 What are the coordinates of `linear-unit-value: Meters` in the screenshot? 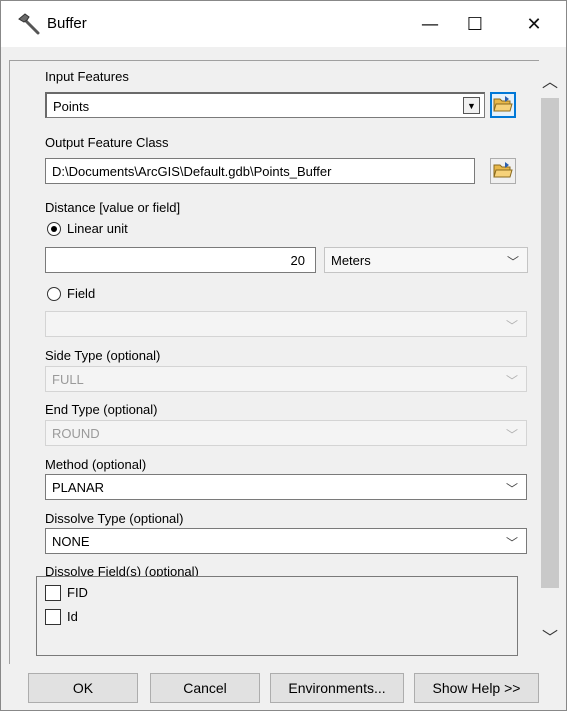 It's located at (351, 260).